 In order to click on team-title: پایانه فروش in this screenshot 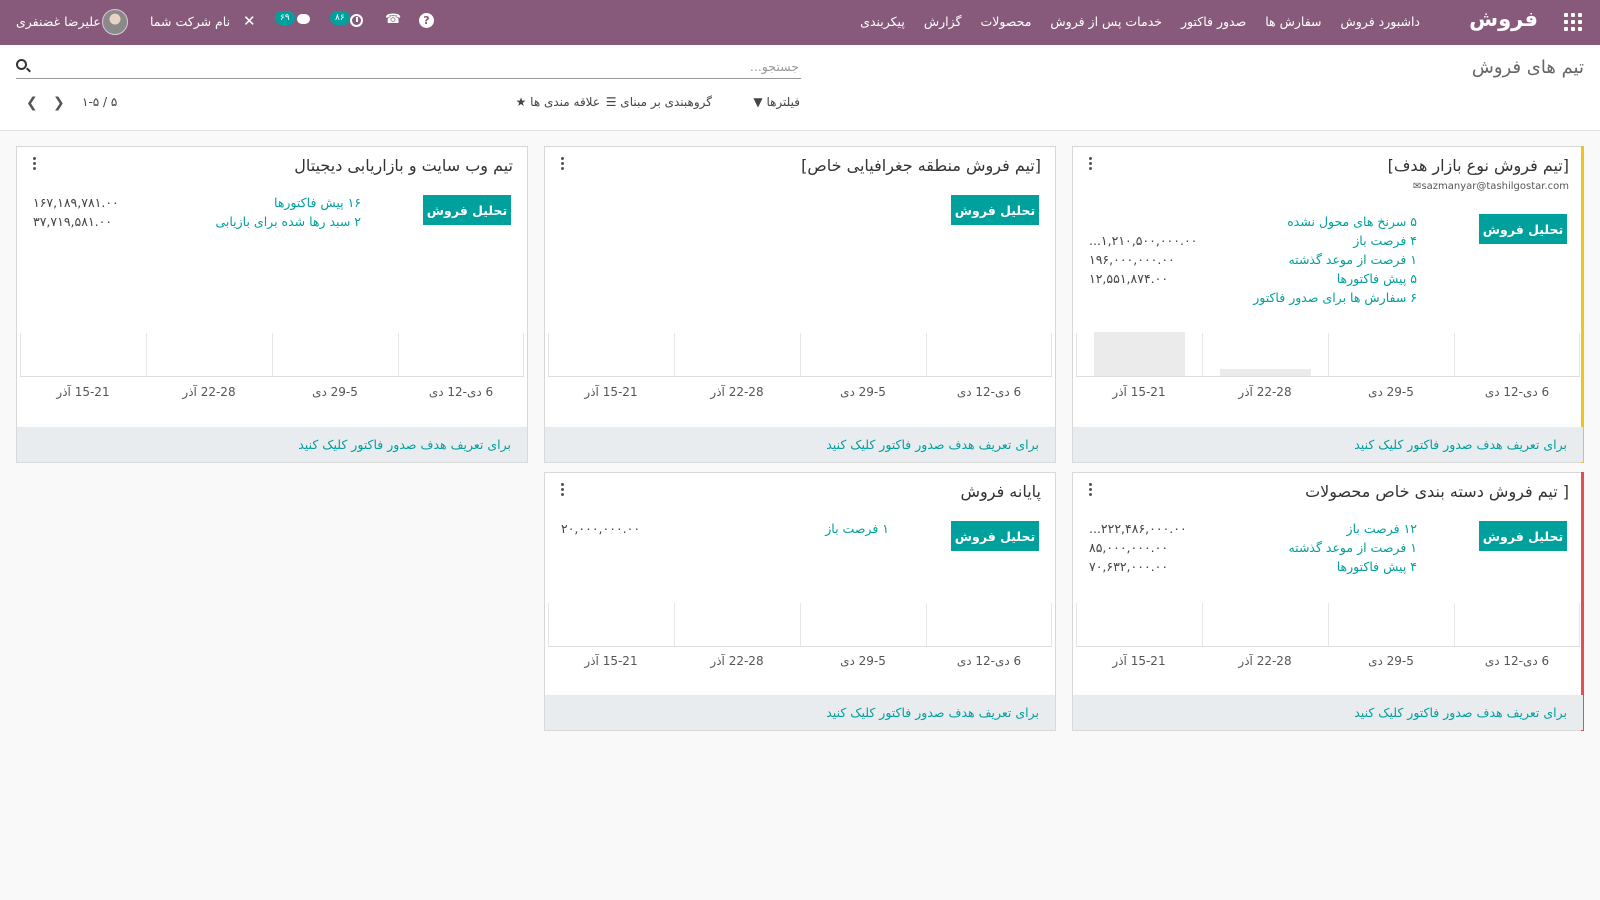, I will do `click(1000, 491)`.